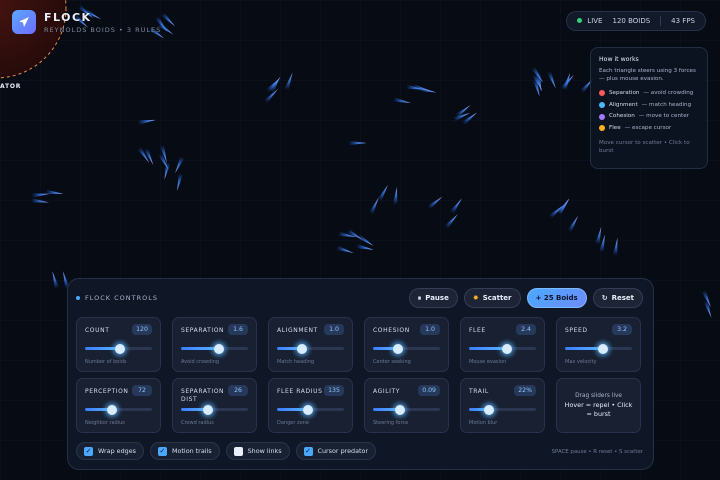  I want to click on slider-hint: Steering force, so click(391, 423).